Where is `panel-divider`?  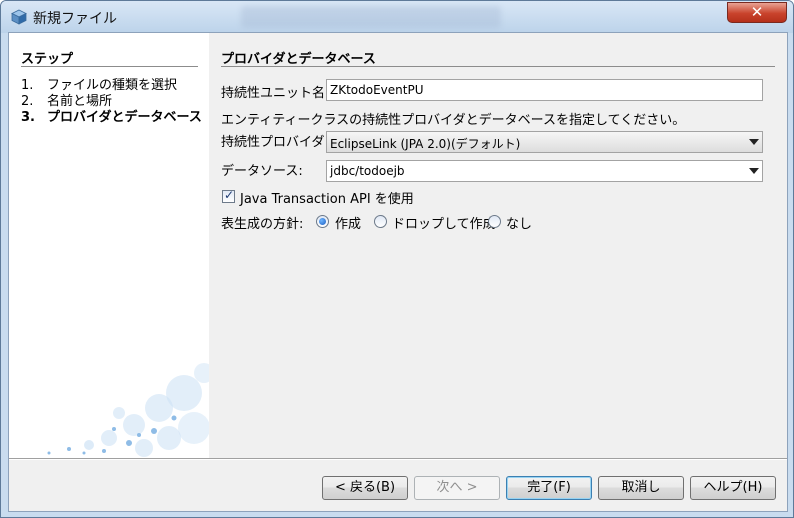 panel-divider is located at coordinates (498, 66).